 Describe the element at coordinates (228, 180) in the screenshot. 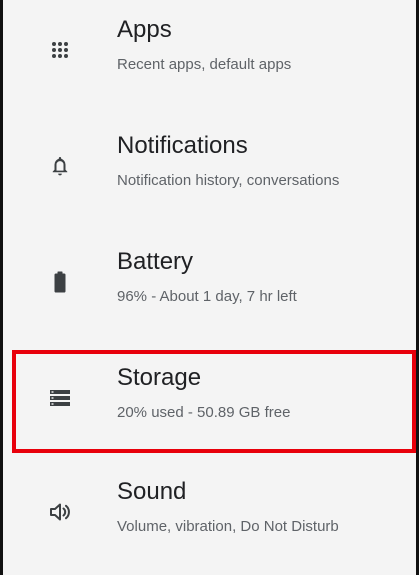

I see `settings-item-subtitle: Notification history, conversations` at that location.